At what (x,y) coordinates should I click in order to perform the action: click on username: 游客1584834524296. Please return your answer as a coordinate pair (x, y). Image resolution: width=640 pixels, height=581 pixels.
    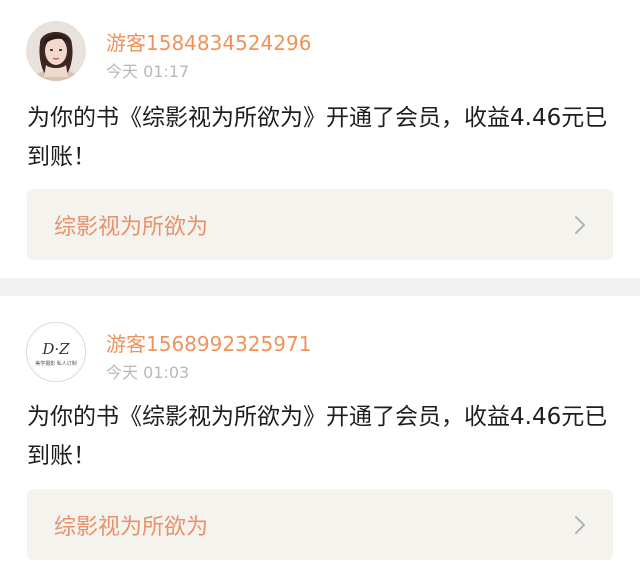
    Looking at the image, I should click on (208, 41).